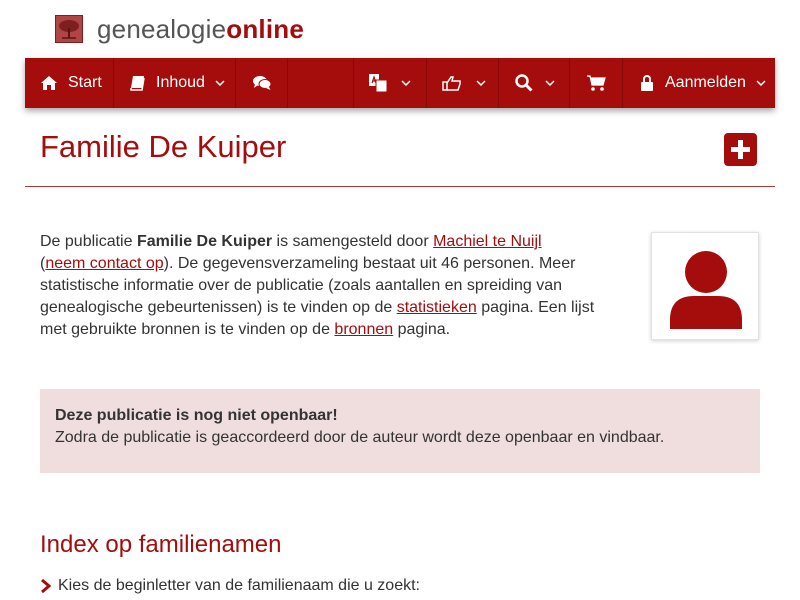 Image resolution: width=800 pixels, height=600 pixels. What do you see at coordinates (437, 307) in the screenshot?
I see `statistics-link: statistieken` at bounding box center [437, 307].